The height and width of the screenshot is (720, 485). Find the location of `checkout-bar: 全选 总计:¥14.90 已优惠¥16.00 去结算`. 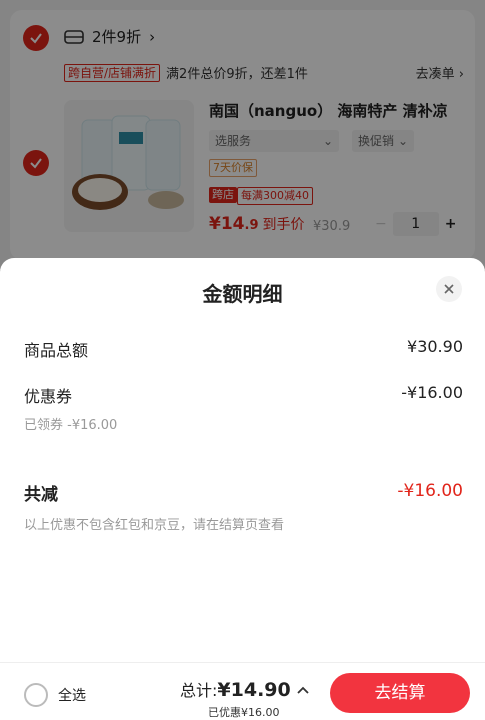

checkout-bar: 全选 总计:¥14.90 已优惠¥16.00 去结算 is located at coordinates (242, 691).